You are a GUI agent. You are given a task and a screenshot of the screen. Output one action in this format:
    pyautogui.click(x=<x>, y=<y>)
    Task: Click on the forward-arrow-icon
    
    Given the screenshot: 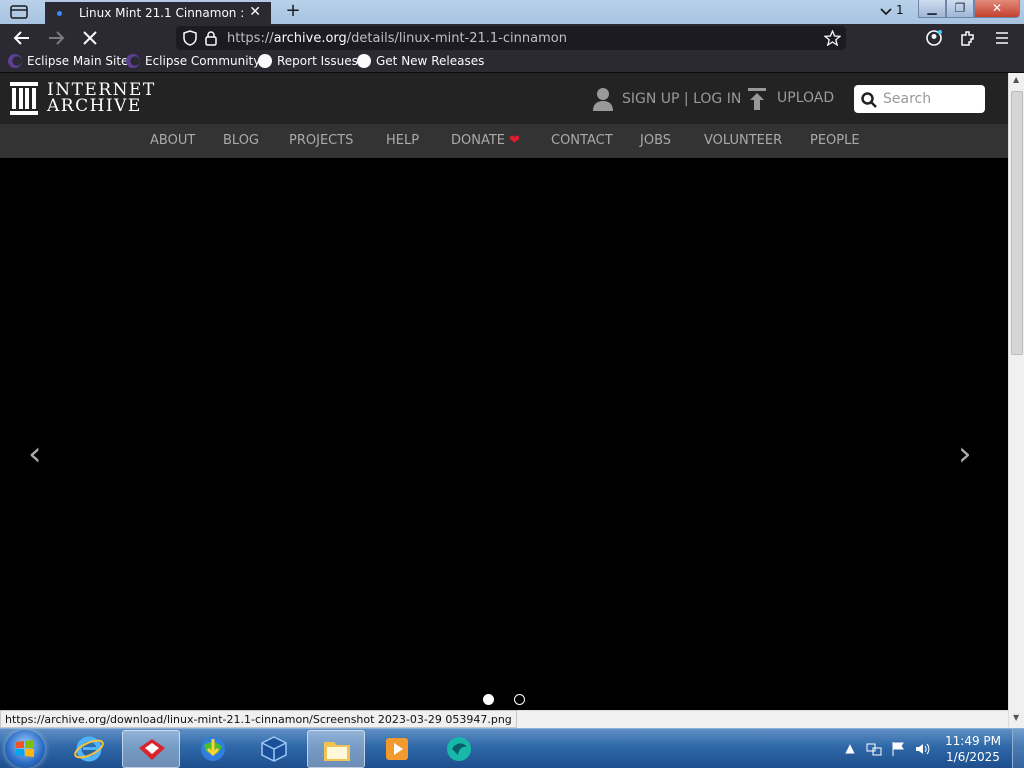 What is the action you would take?
    pyautogui.click(x=56, y=38)
    